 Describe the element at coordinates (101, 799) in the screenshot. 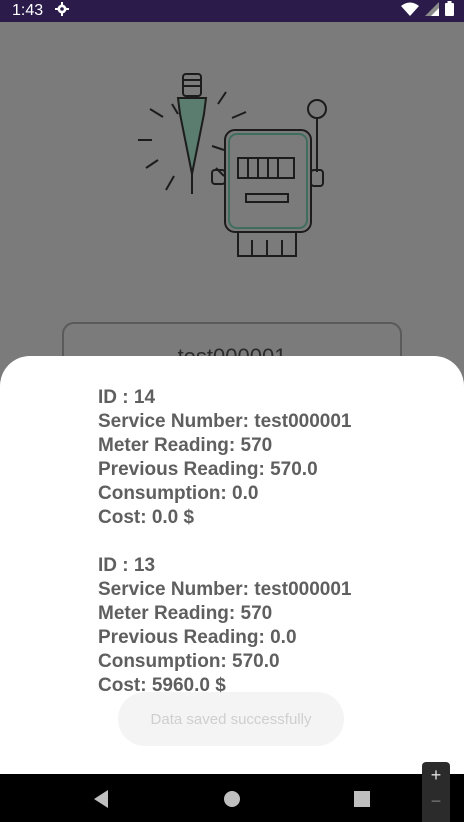

I see `back-button` at that location.